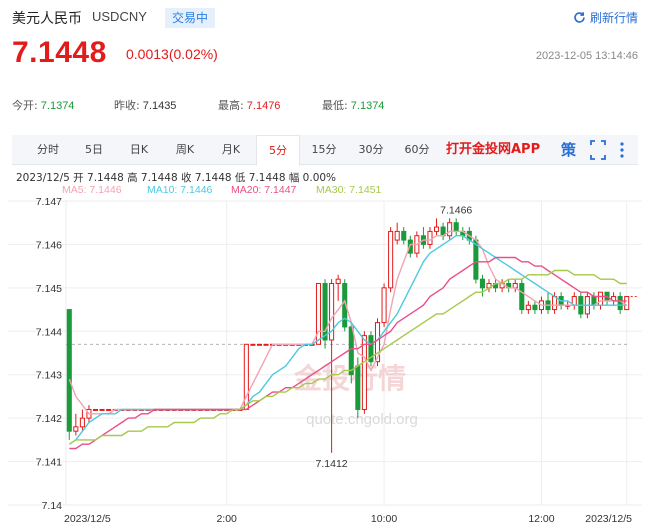 The width and height of the screenshot is (650, 527). What do you see at coordinates (579, 17) in the screenshot?
I see `refresh-icon` at bounding box center [579, 17].